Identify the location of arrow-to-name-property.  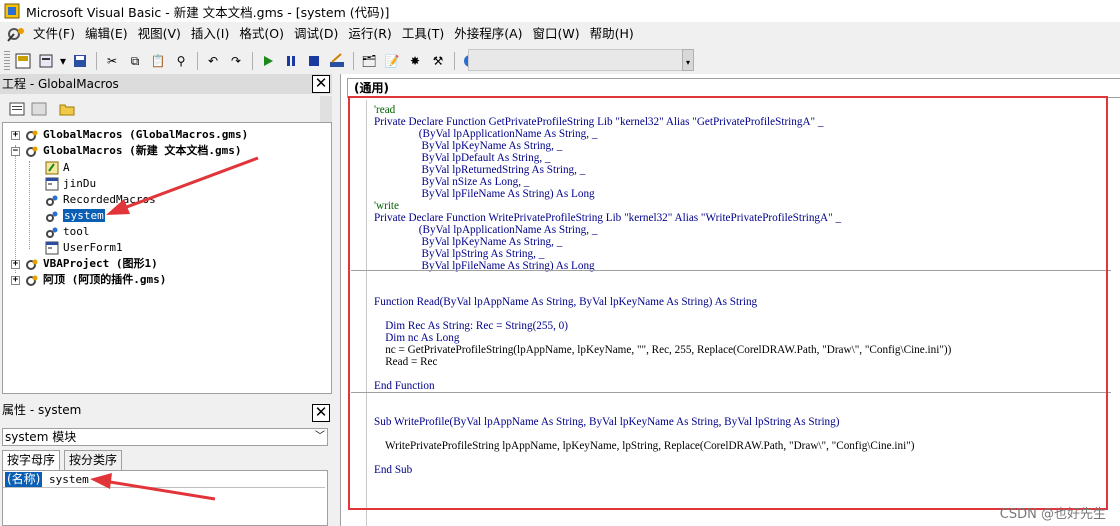
(153, 487).